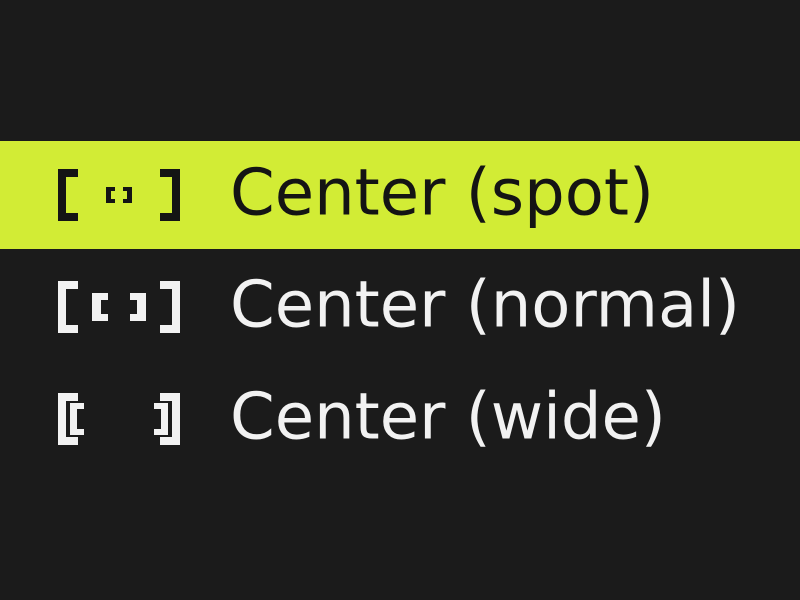 The height and width of the screenshot is (600, 800). Describe the element at coordinates (448, 417) in the screenshot. I see `menu-item-label: Center (wide)` at that location.